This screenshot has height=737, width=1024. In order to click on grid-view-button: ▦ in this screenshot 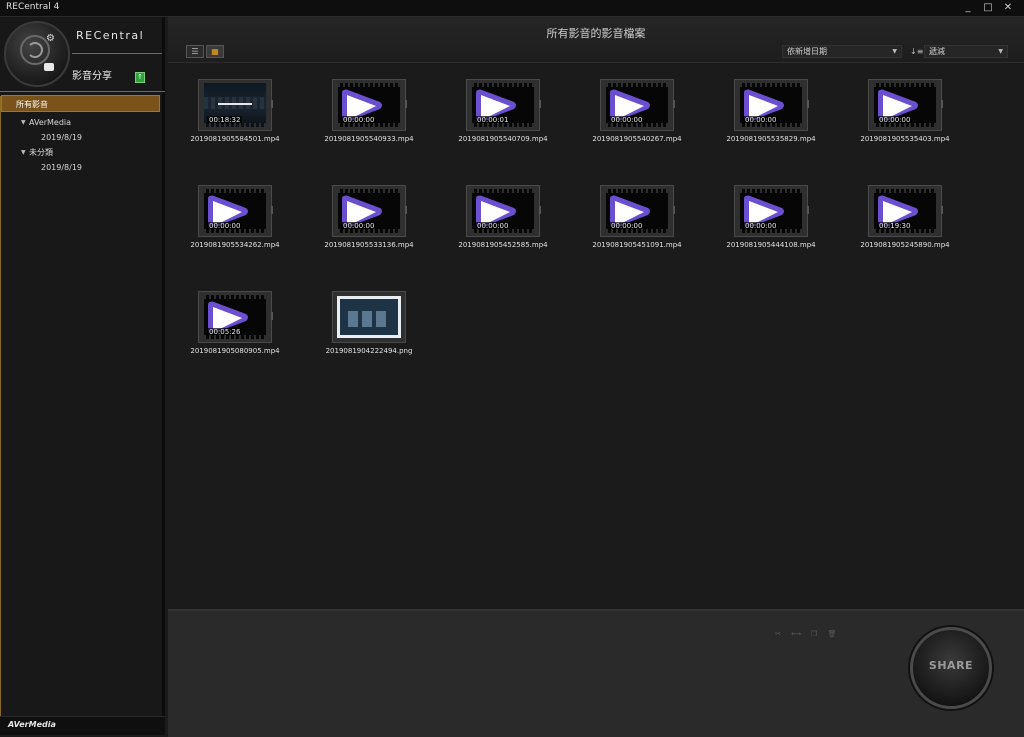, I will do `click(215, 51)`.